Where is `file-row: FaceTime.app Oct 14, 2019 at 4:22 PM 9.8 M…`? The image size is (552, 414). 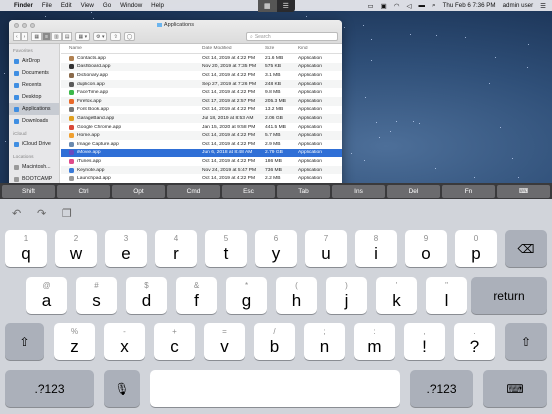 file-row: FaceTime.app Oct 14, 2019 at 4:22 PM 9.8 M… is located at coordinates (201, 92).